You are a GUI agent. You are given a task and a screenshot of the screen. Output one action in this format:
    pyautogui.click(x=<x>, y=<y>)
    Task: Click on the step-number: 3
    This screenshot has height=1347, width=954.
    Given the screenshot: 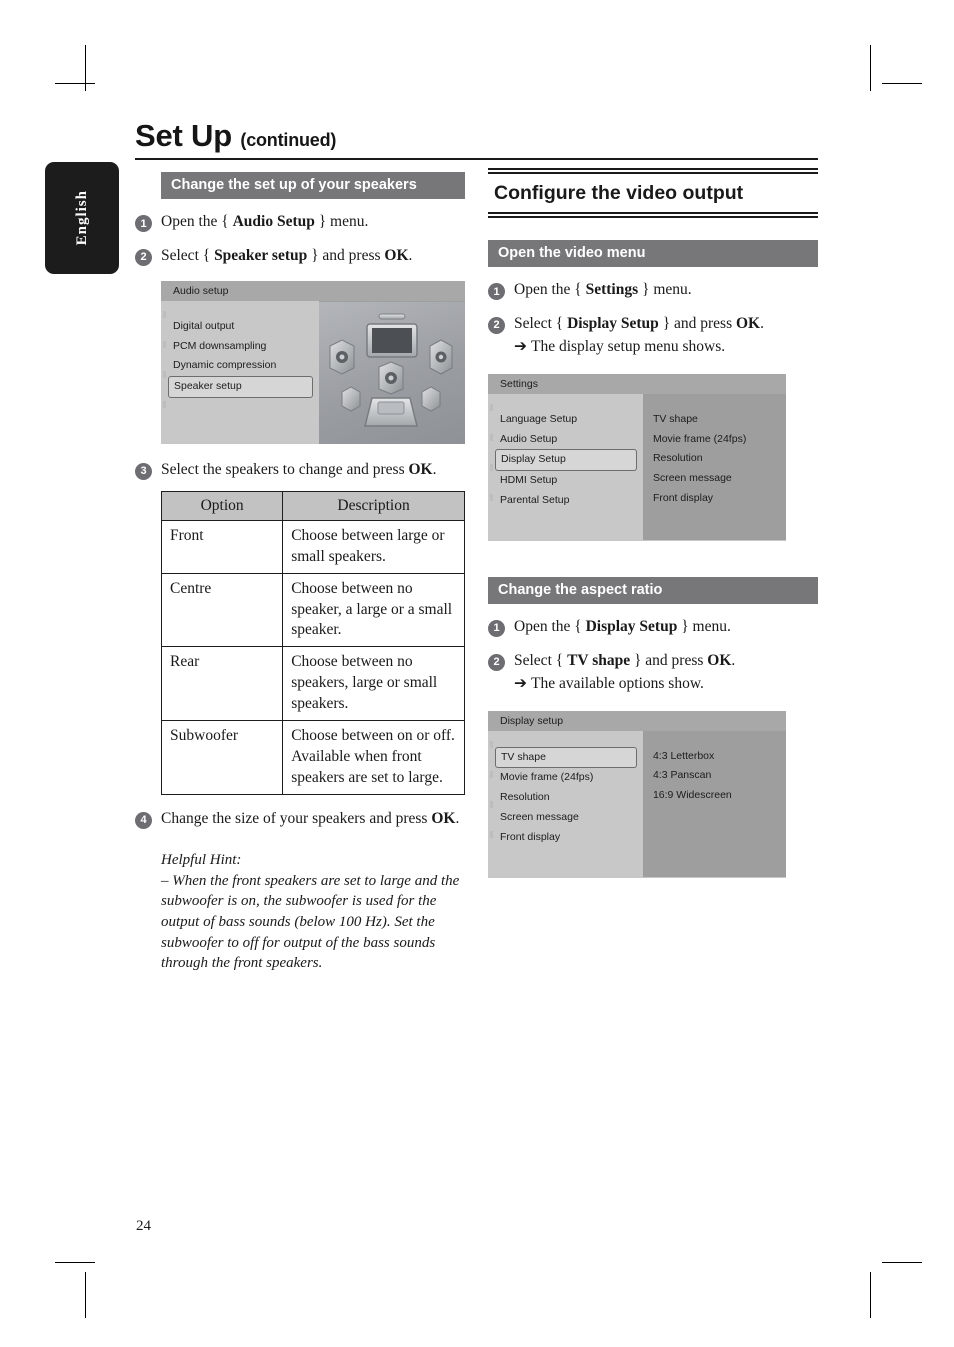 What is the action you would take?
    pyautogui.click(x=143, y=471)
    